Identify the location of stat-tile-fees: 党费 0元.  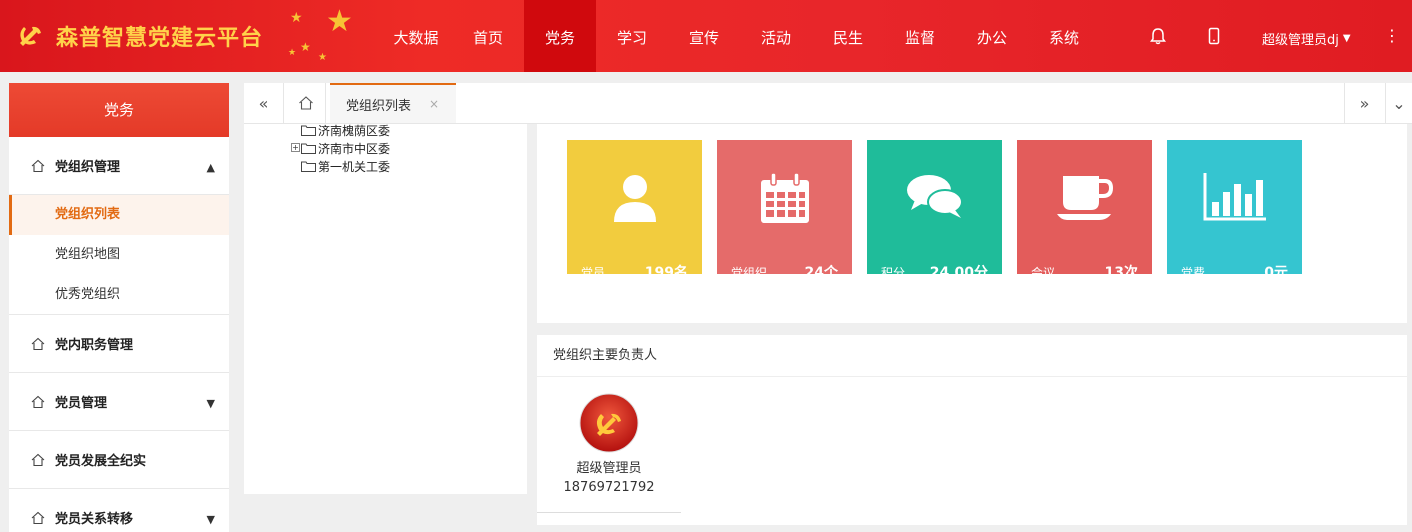
(1234, 210).